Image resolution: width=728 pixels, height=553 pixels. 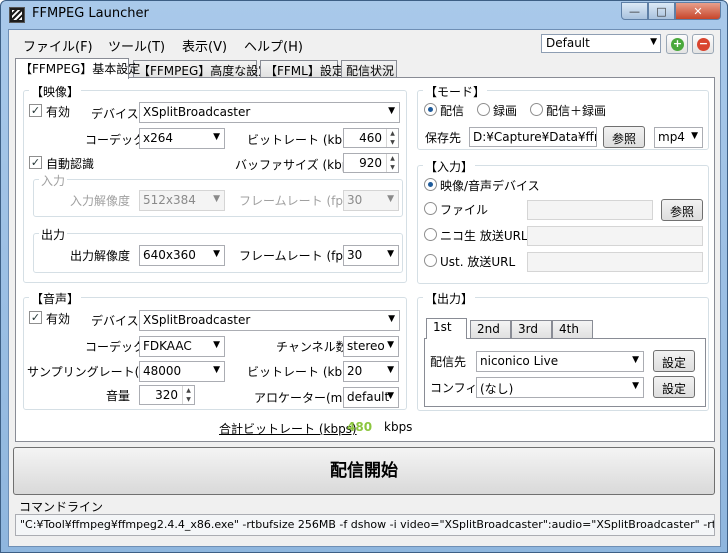 I want to click on channels-select: stereo ▼, so click(x=371, y=346).